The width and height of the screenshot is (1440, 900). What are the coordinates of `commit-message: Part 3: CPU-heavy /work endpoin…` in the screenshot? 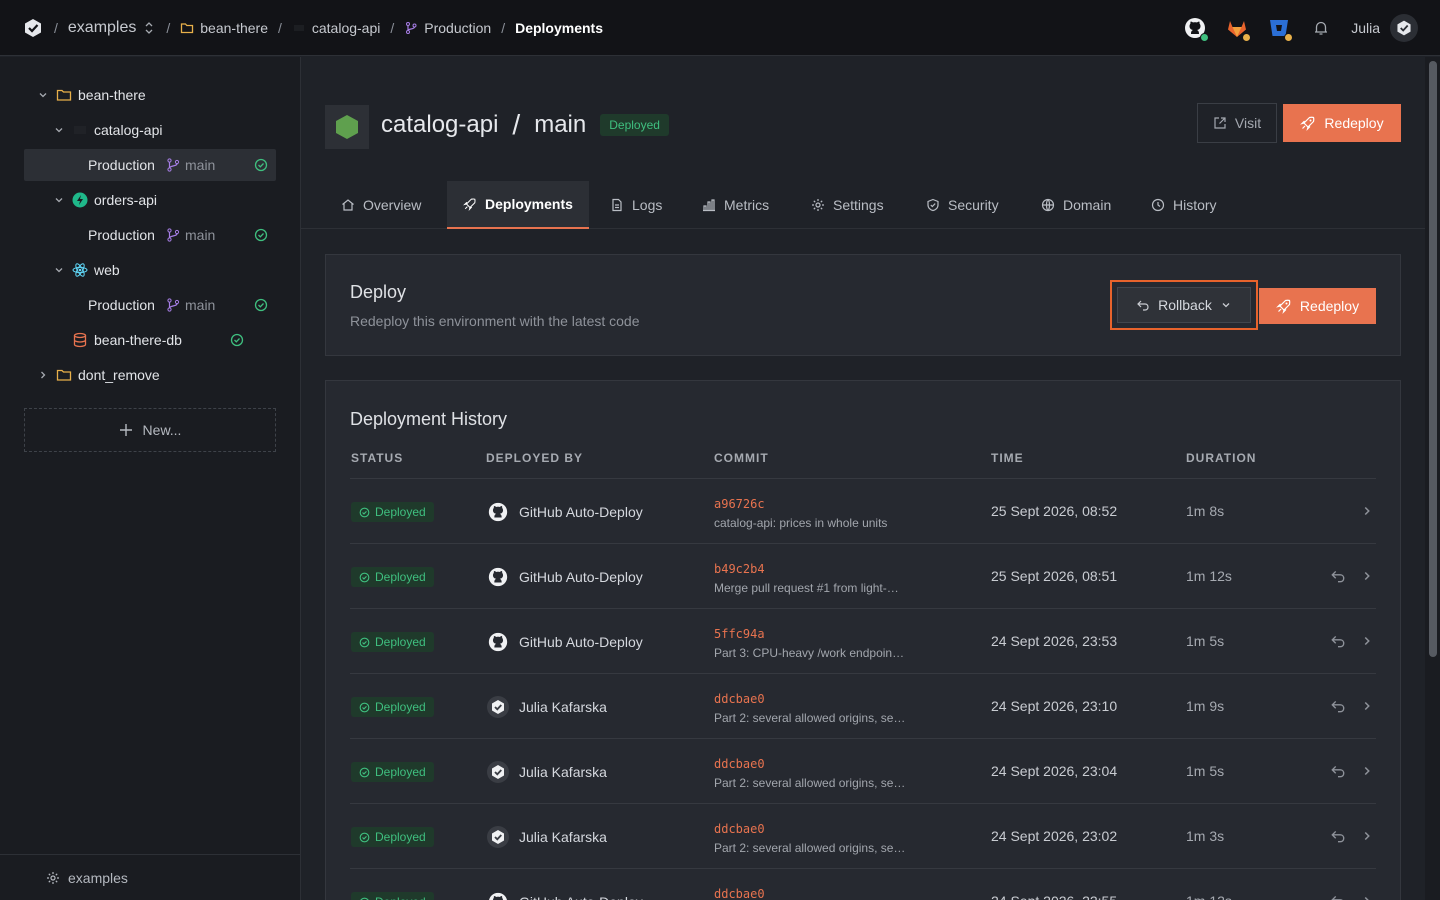 It's located at (809, 653).